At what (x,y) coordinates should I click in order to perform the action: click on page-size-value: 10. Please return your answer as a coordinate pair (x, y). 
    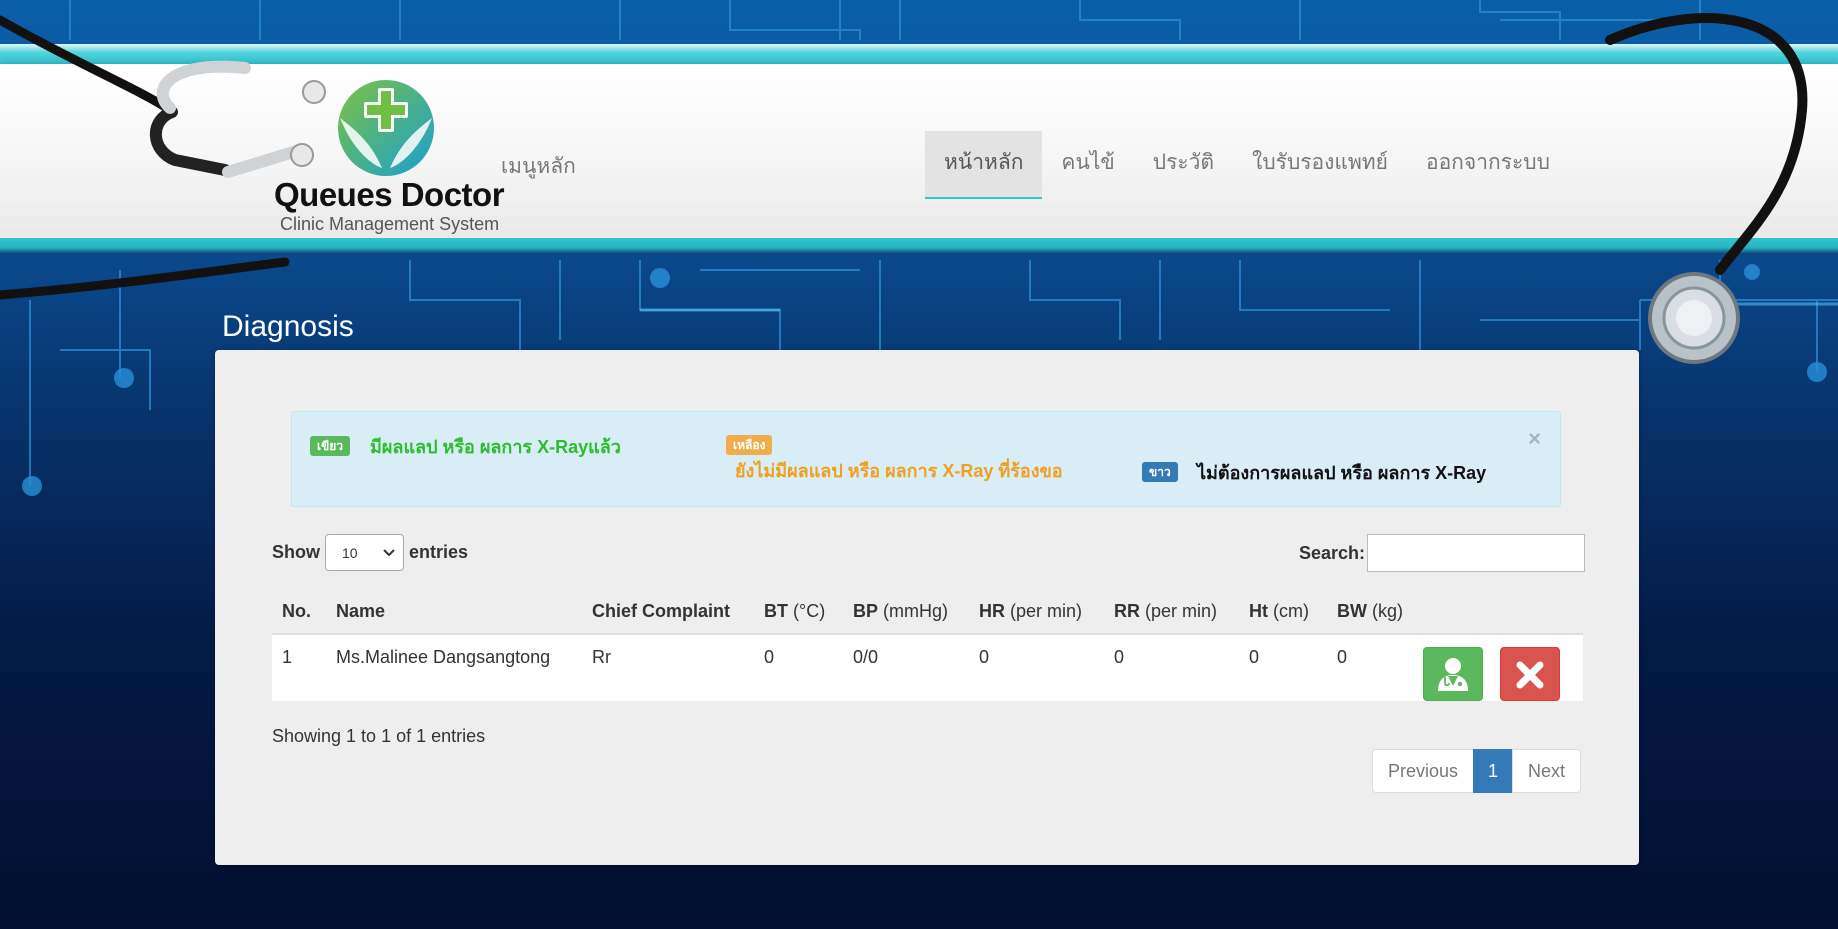
    Looking at the image, I should click on (350, 552).